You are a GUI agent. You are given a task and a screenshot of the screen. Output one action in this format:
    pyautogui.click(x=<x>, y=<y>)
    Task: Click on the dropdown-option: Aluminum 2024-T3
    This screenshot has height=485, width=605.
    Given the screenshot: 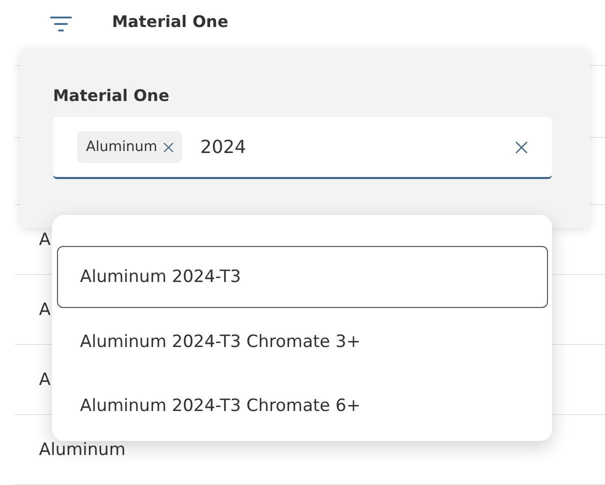 What is the action you would take?
    pyautogui.click(x=302, y=277)
    